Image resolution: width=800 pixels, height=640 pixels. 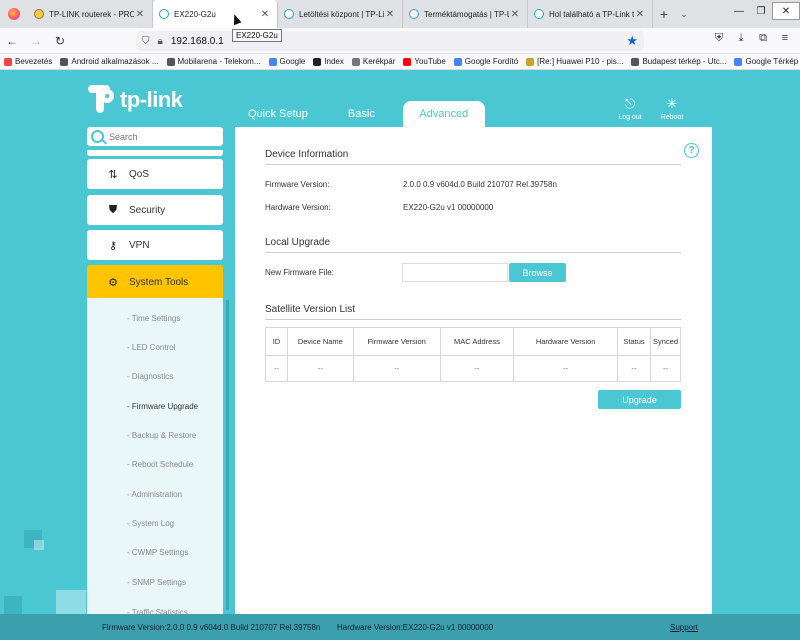 I want to click on gear-icon: ⚙, so click(x=113, y=282).